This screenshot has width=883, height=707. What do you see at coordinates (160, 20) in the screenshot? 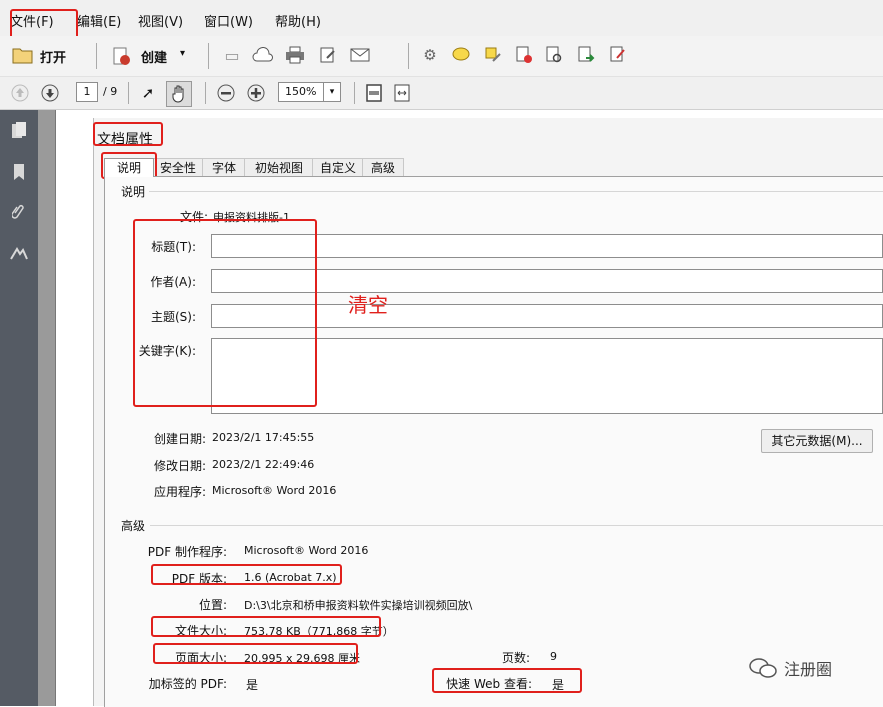
I see `menu-view: 视图(V)` at bounding box center [160, 20].